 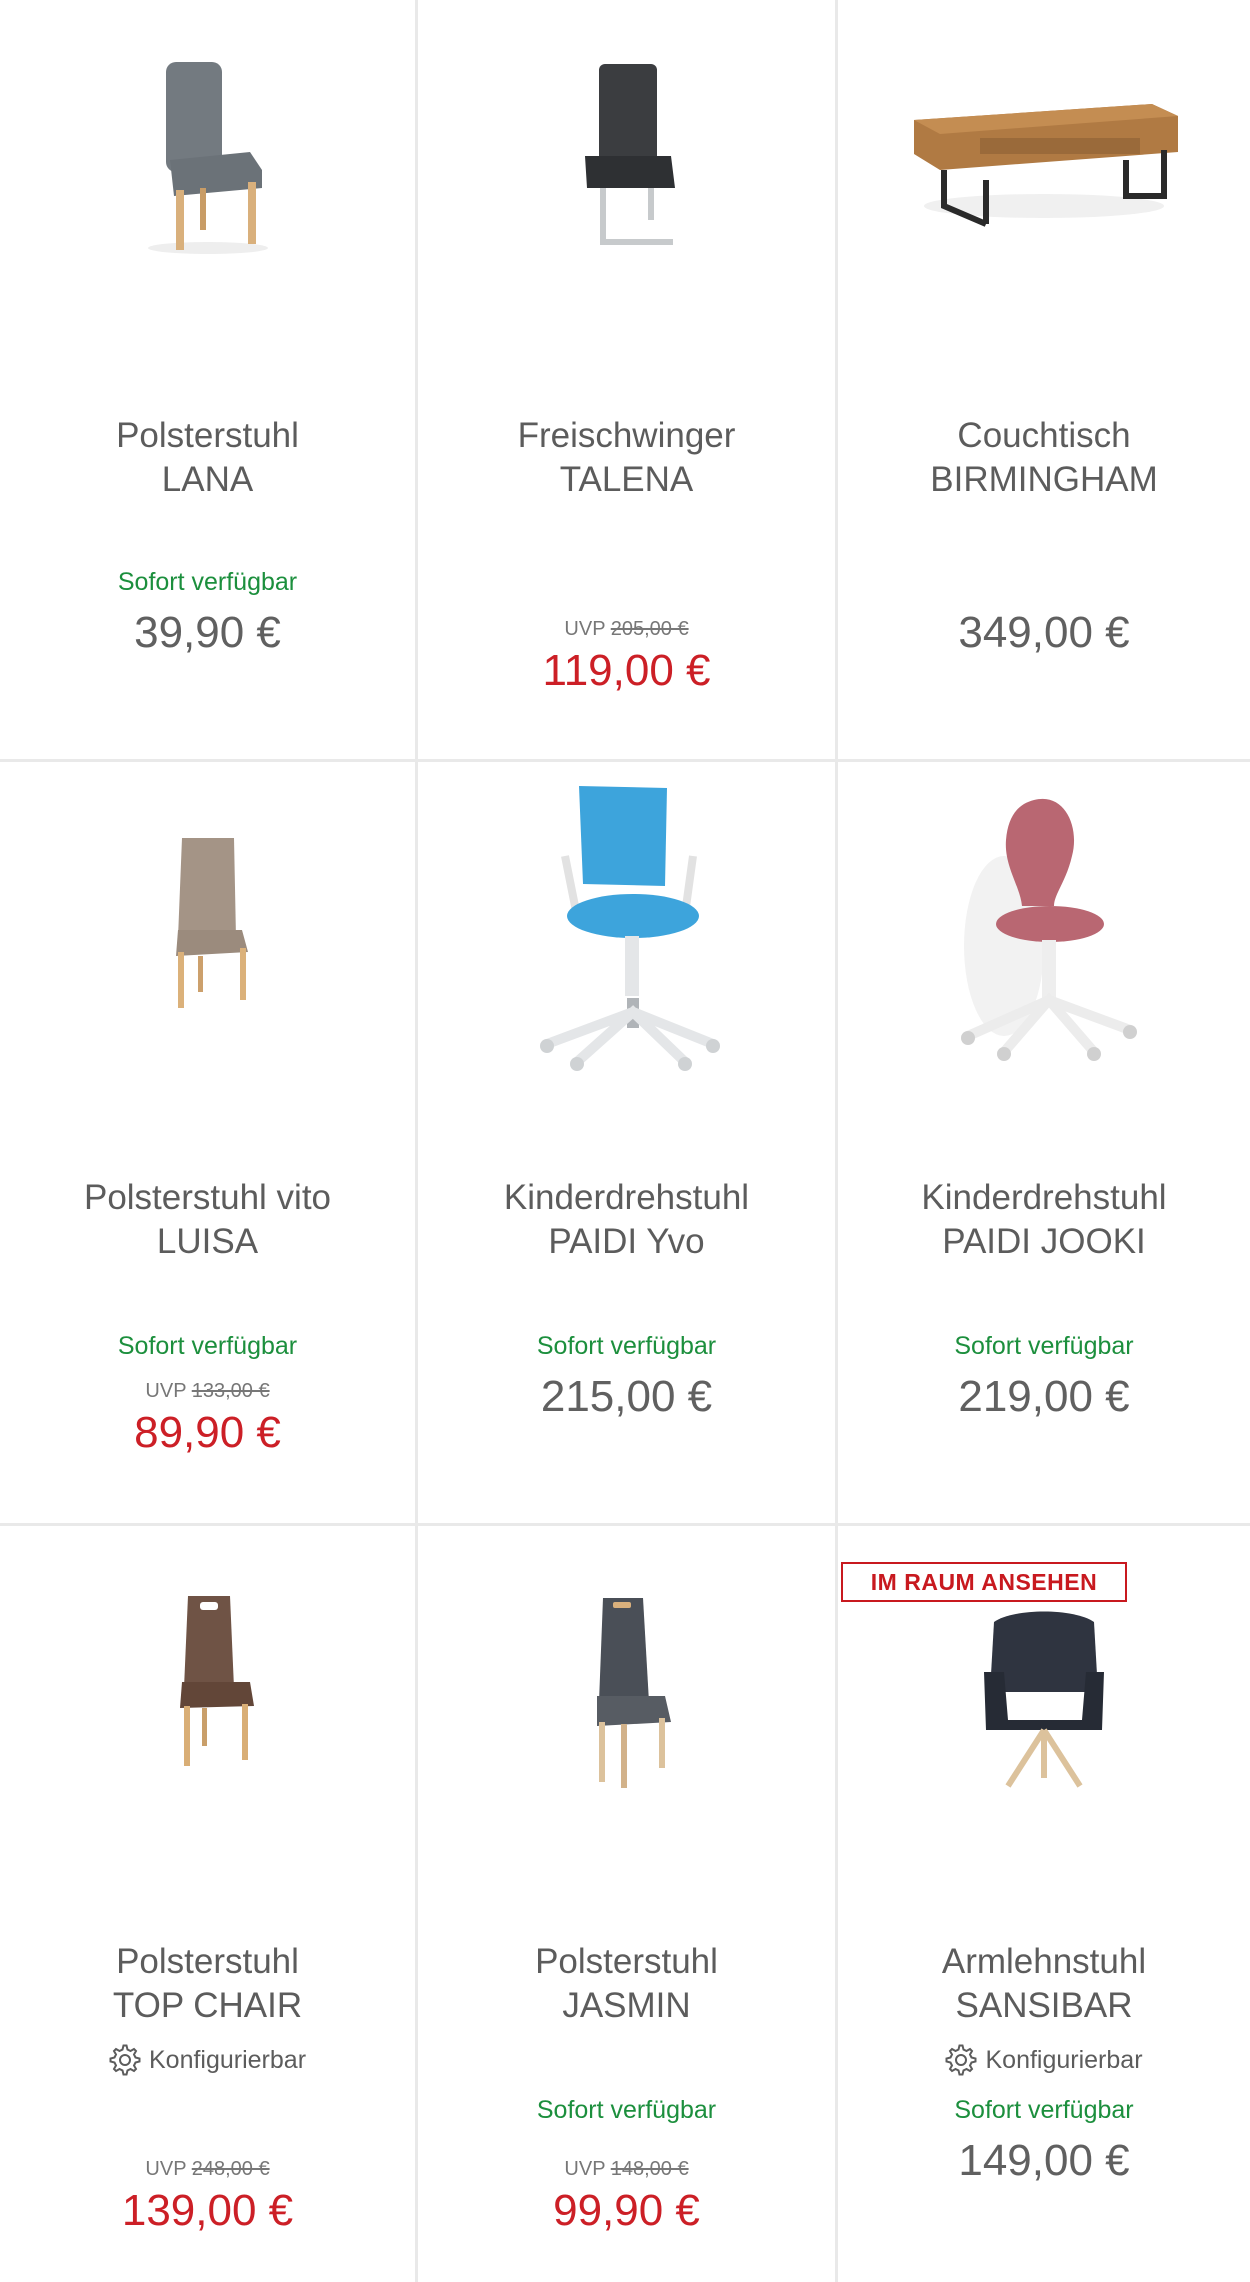 I want to click on anthracite-chair-image, so click(x=626, y=1736).